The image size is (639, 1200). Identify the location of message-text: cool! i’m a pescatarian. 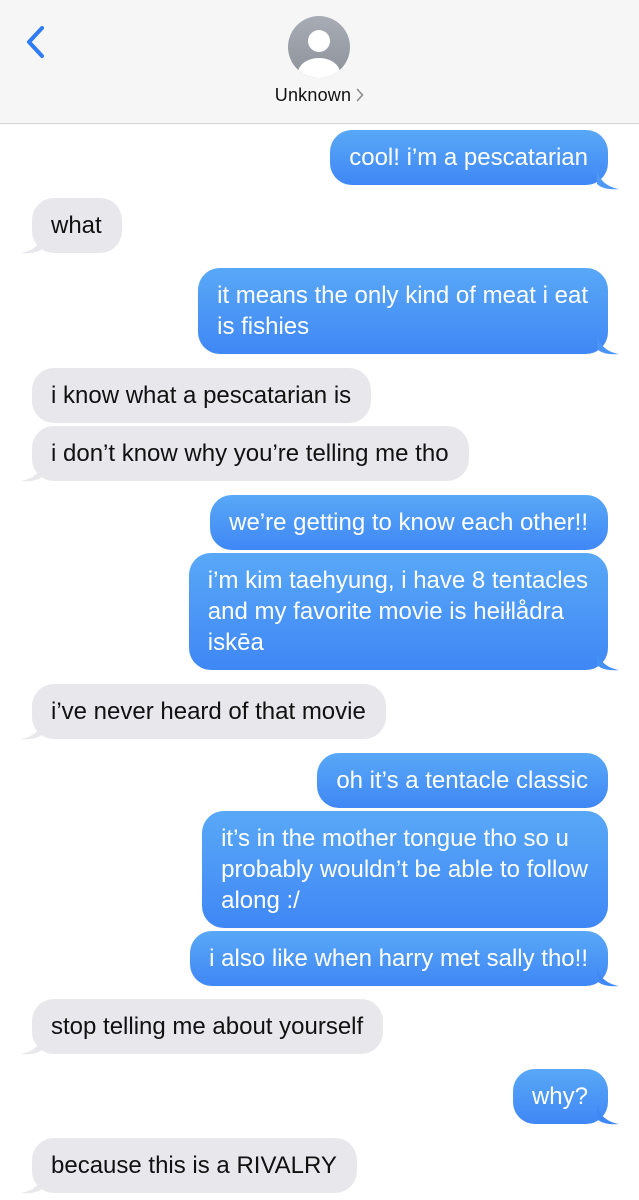
(468, 157).